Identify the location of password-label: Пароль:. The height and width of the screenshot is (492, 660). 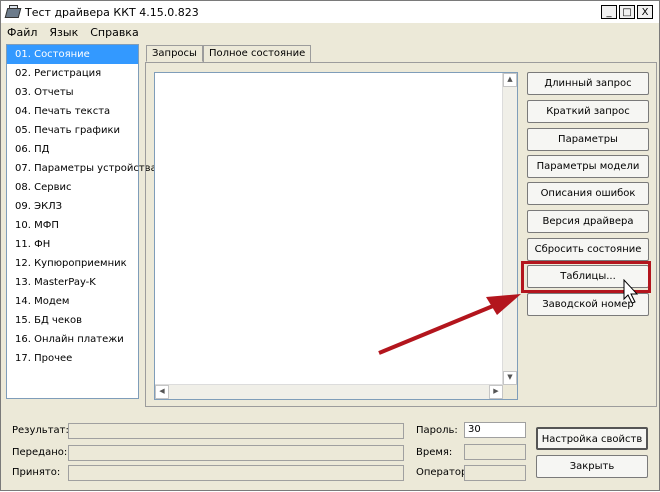
(437, 430).